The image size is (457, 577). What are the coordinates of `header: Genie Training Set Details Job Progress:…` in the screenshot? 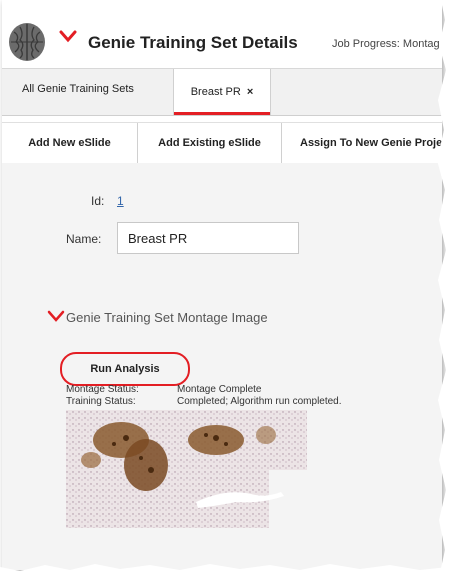 It's located at (222, 34).